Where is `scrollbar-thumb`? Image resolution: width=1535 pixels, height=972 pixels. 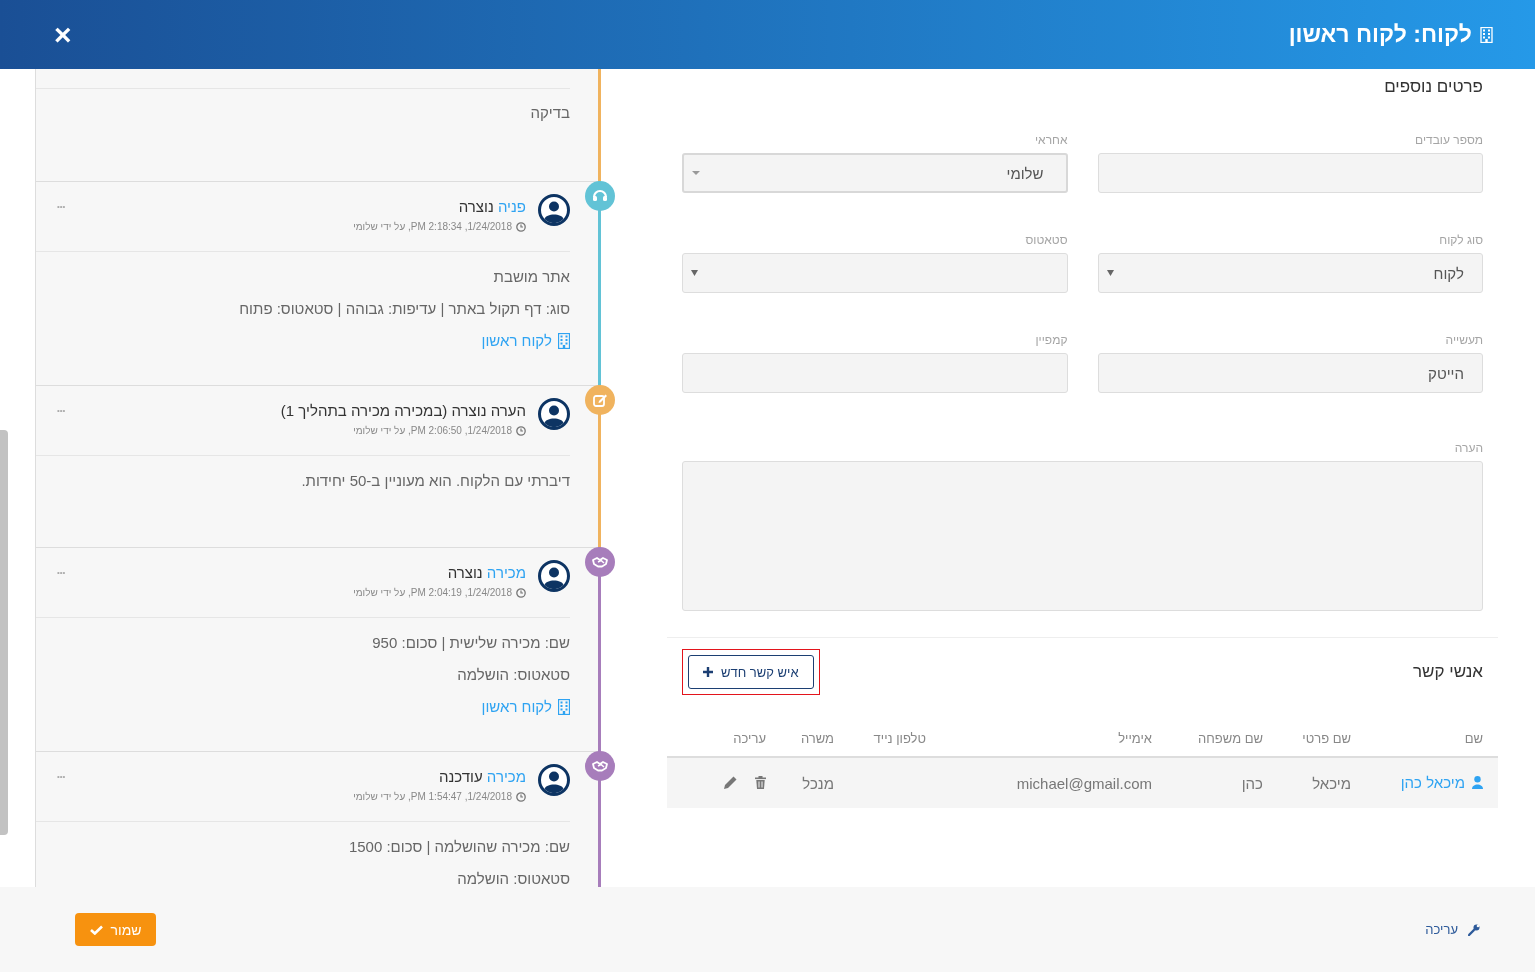
scrollbar-thumb is located at coordinates (4, 632).